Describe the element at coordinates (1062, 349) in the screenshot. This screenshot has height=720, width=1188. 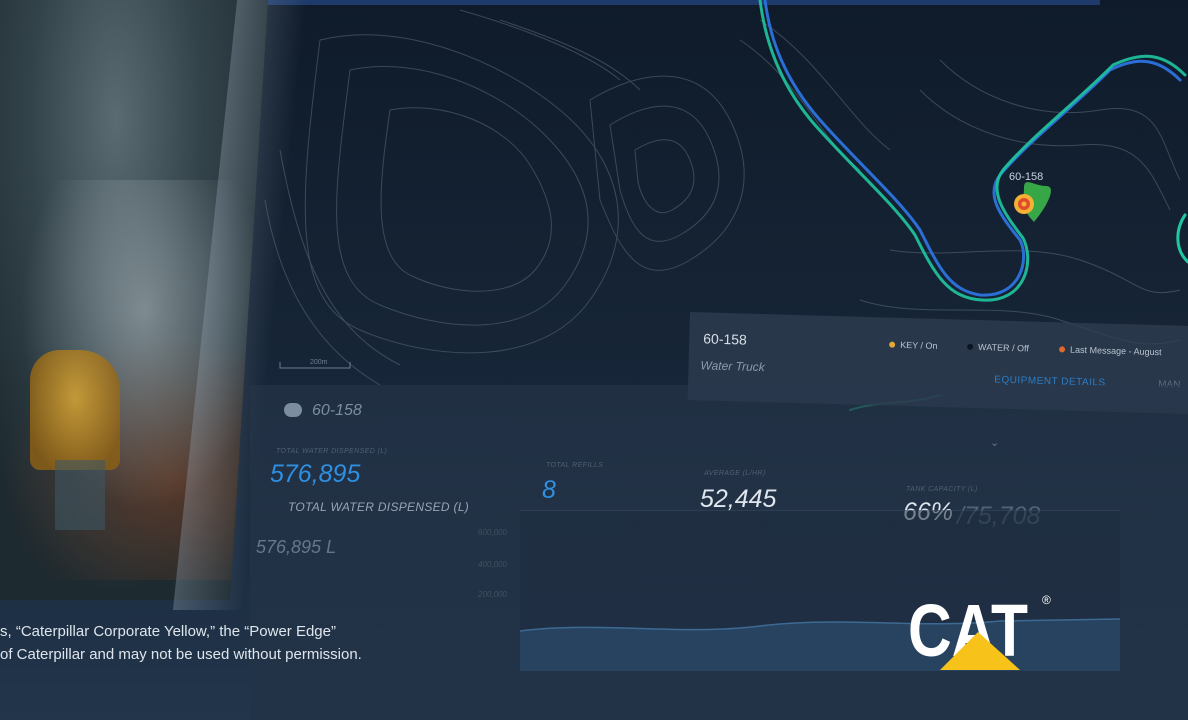
I see `message-status-dot` at that location.